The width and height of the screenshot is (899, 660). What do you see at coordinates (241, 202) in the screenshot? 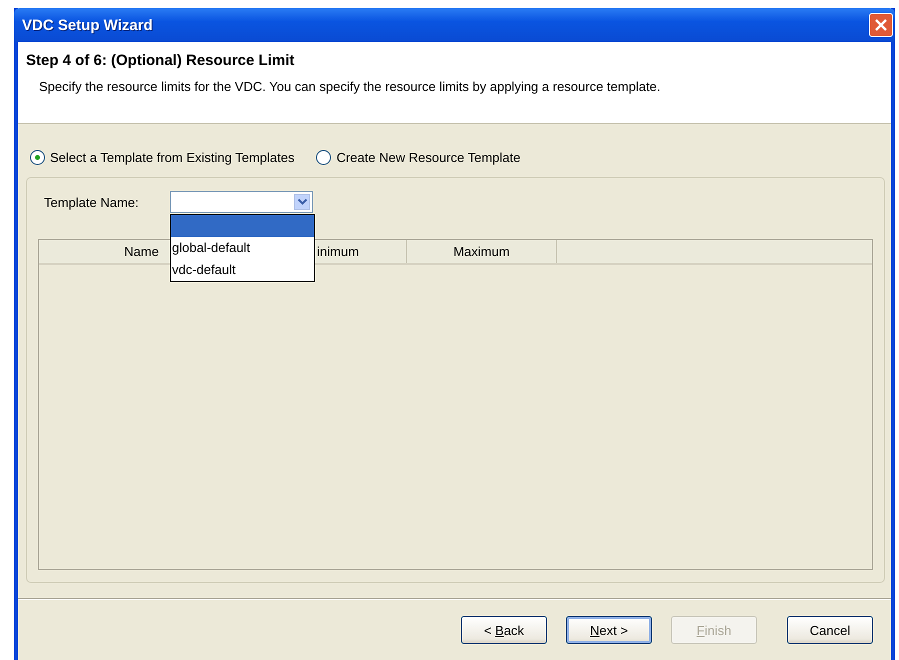
I see `template-dropdown` at bounding box center [241, 202].